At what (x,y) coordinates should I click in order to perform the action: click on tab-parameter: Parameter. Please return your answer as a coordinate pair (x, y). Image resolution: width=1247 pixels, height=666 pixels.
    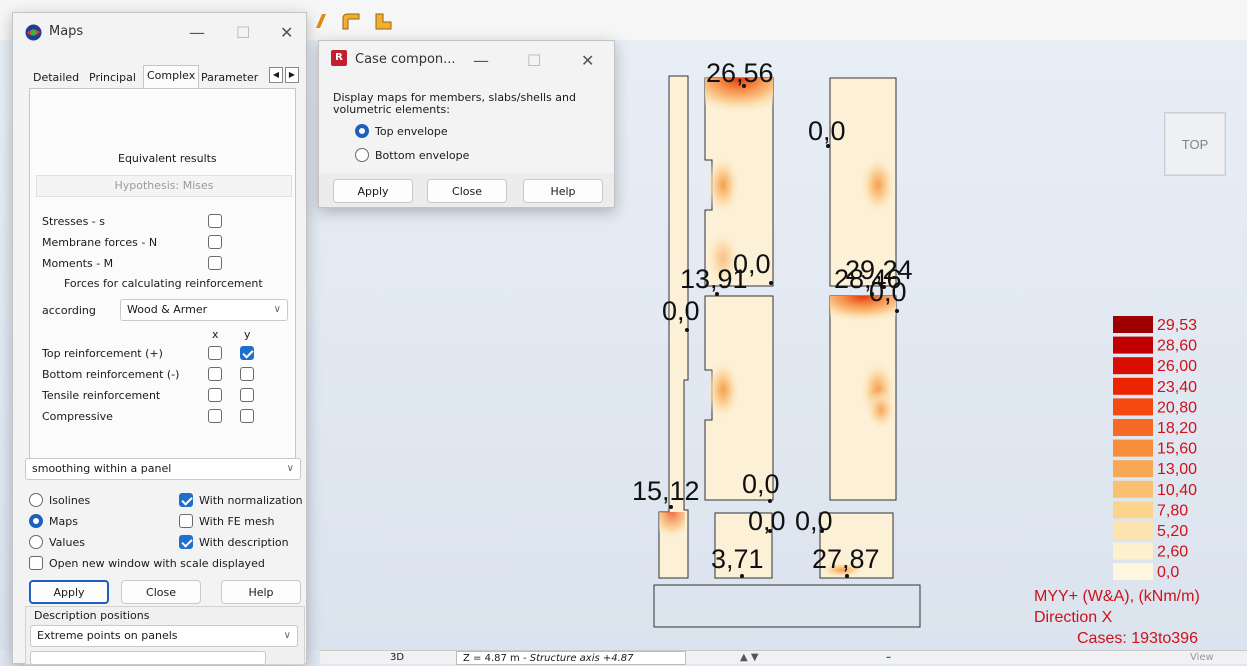
    Looking at the image, I should click on (229, 77).